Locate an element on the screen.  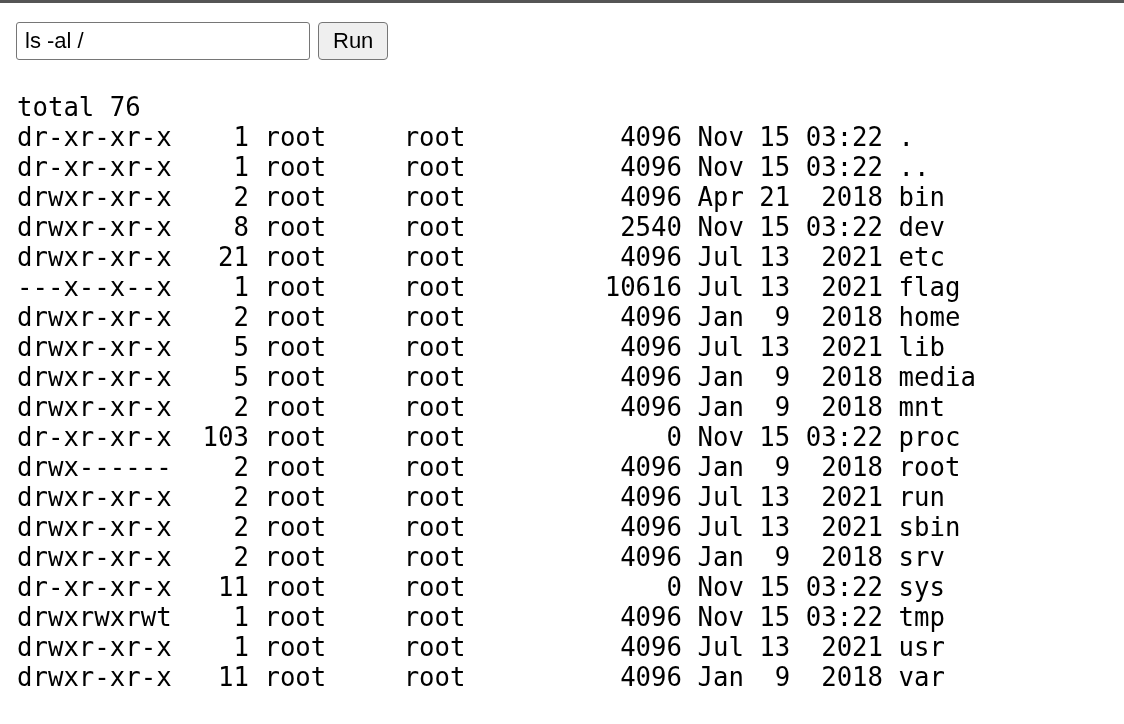
output-line: drwxr-xr-x 21 root root 4096 Jul 13 2021 etc is located at coordinates (481, 257).